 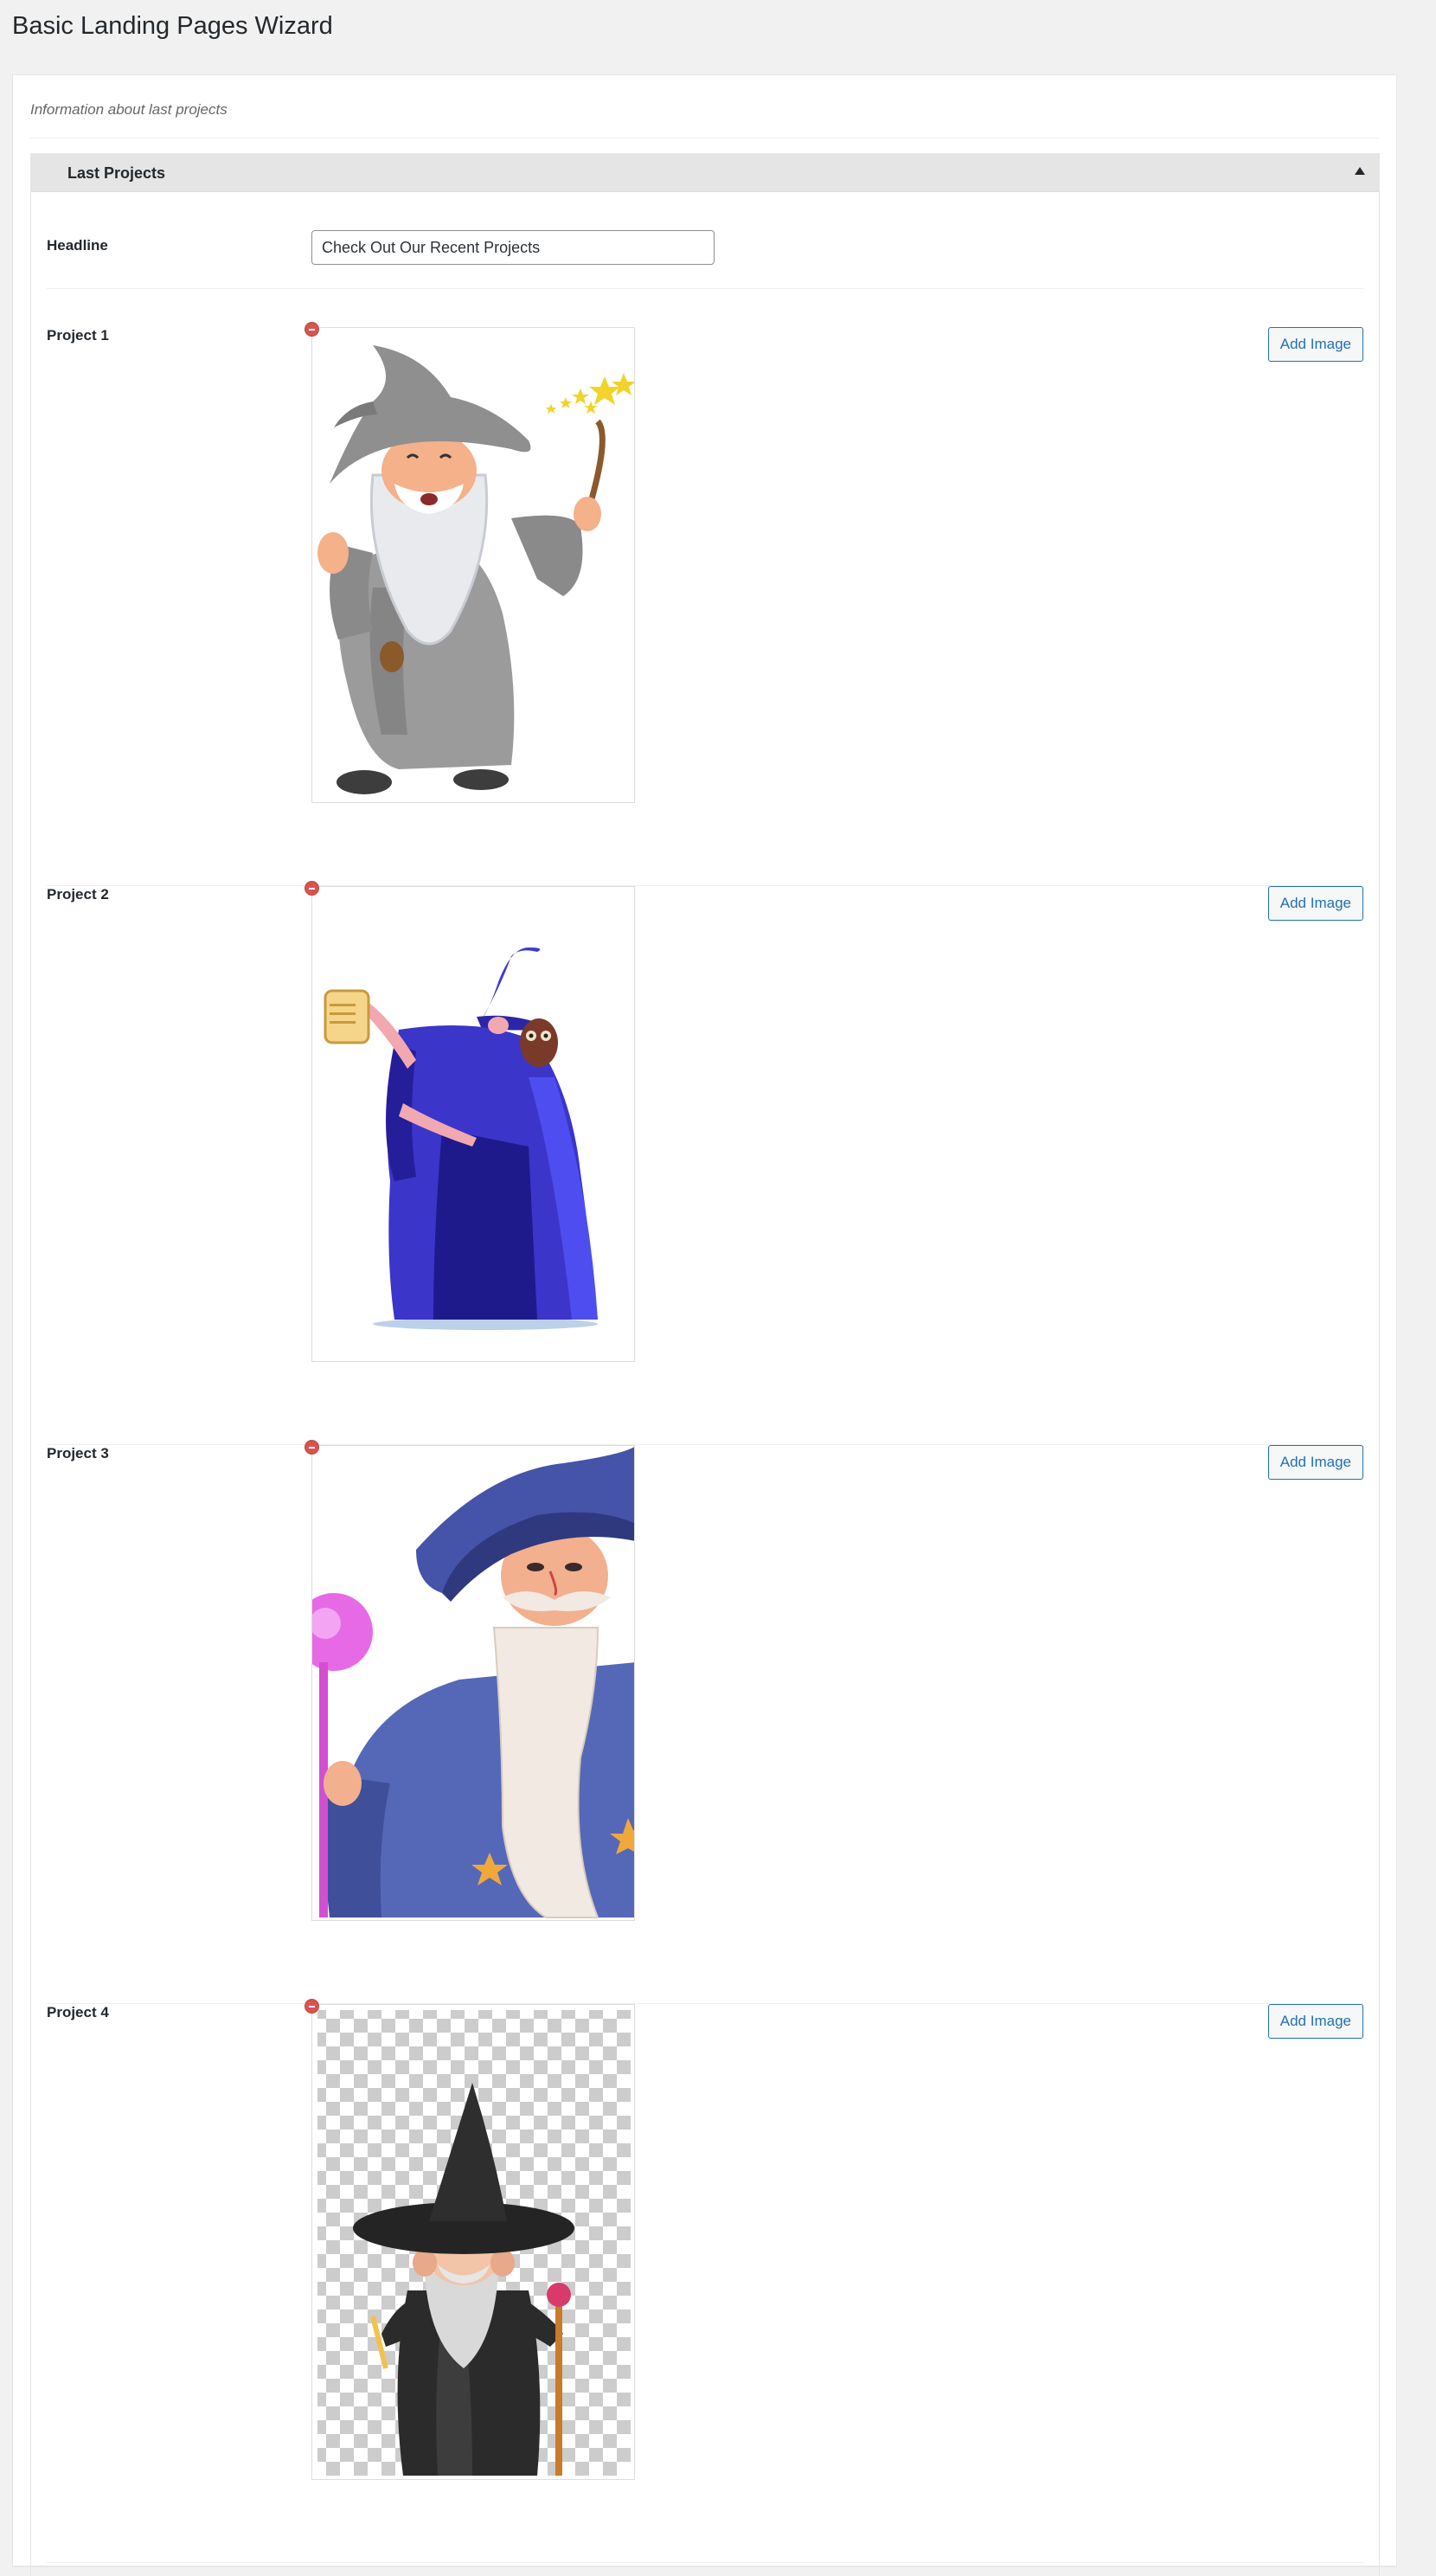 I want to click on headline-row: Headline, so click(x=705, y=260).